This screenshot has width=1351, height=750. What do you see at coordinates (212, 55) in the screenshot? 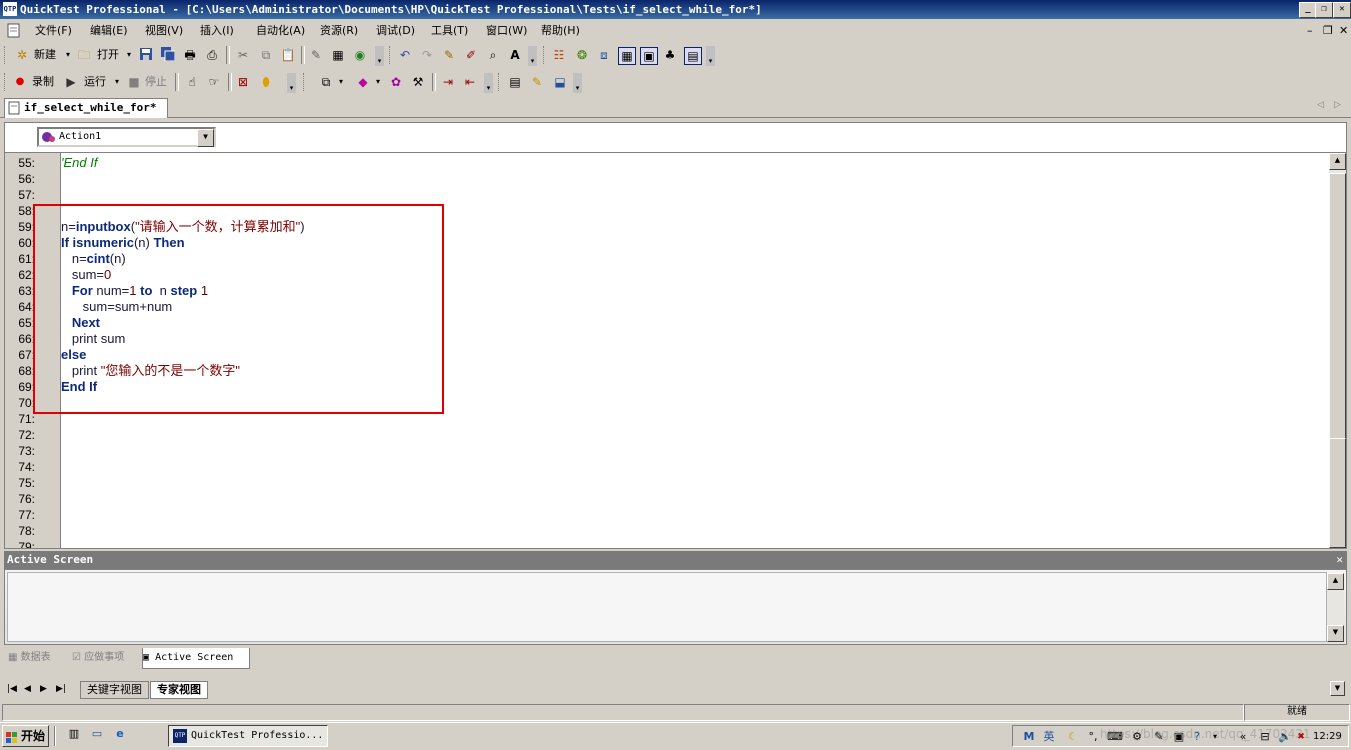
I see `print-icon: ⎙` at bounding box center [212, 55].